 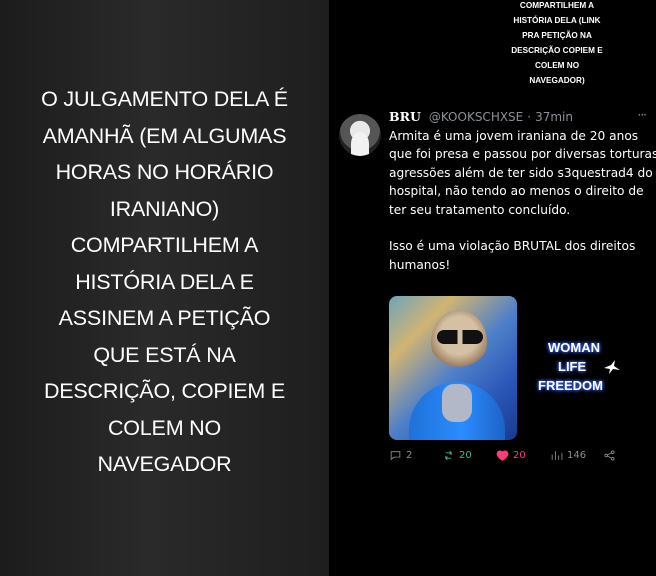 What do you see at coordinates (164, 318) in the screenshot?
I see `left-caption-line: ASSINEM A PETIÇÃO` at bounding box center [164, 318].